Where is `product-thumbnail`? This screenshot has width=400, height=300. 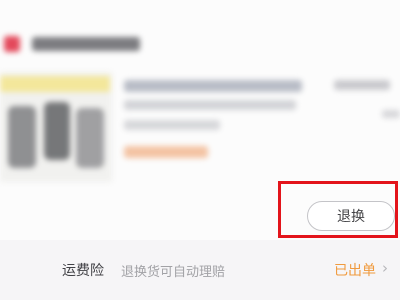
product-thumbnail is located at coordinates (56, 127).